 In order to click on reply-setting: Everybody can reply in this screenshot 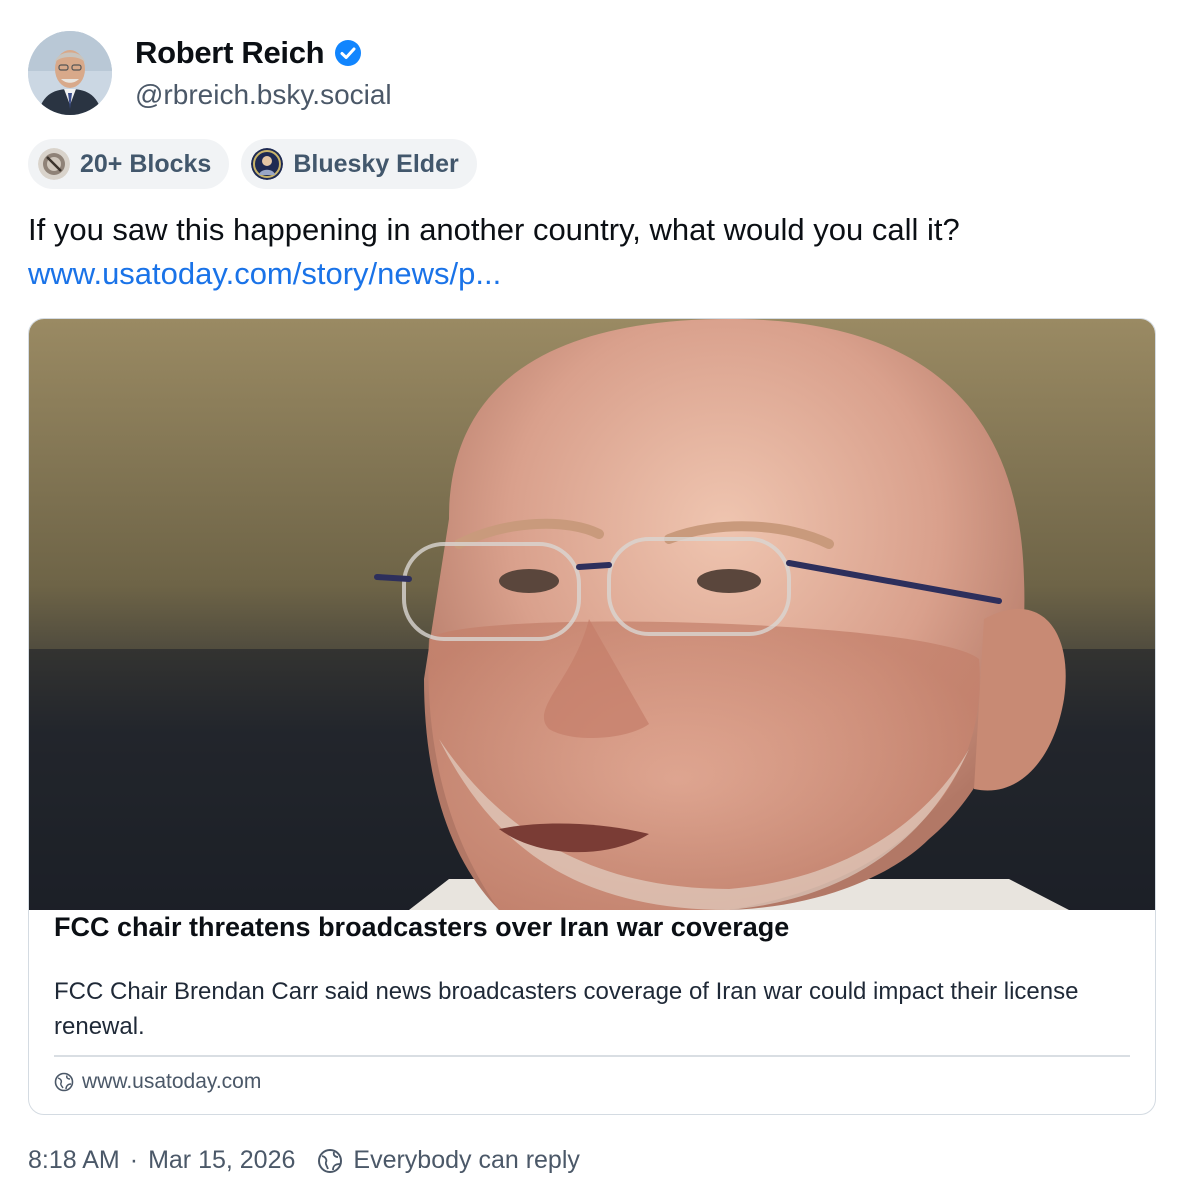, I will do `click(448, 1160)`.